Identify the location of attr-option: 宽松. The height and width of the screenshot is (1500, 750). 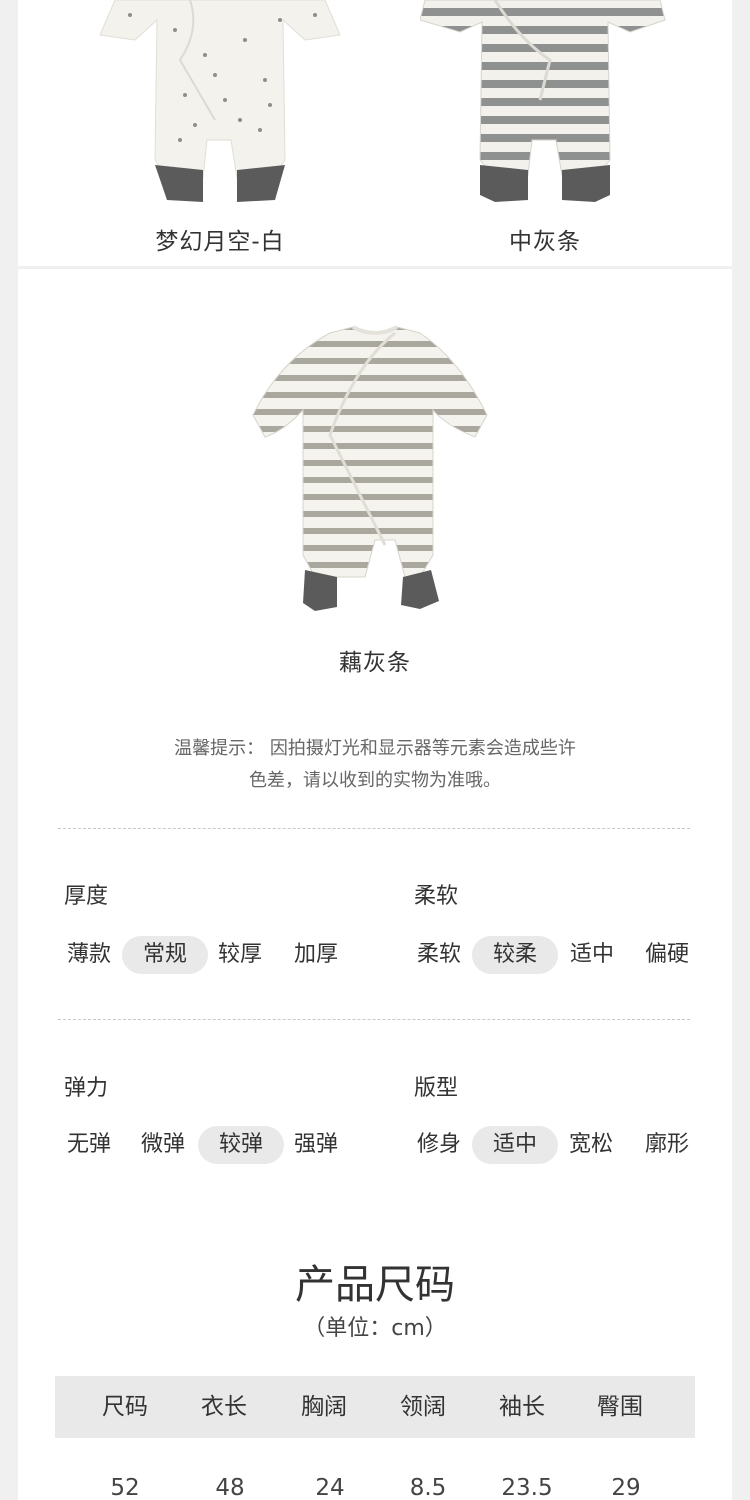
(590, 1144).